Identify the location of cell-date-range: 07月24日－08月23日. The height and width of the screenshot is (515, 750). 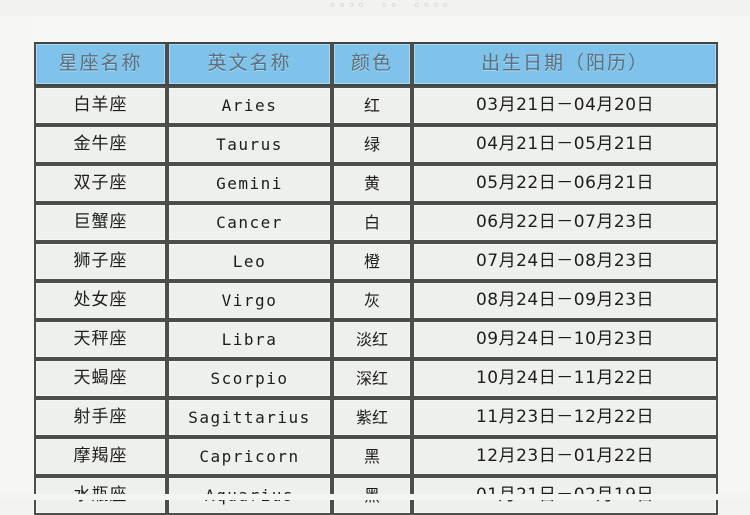
(565, 261).